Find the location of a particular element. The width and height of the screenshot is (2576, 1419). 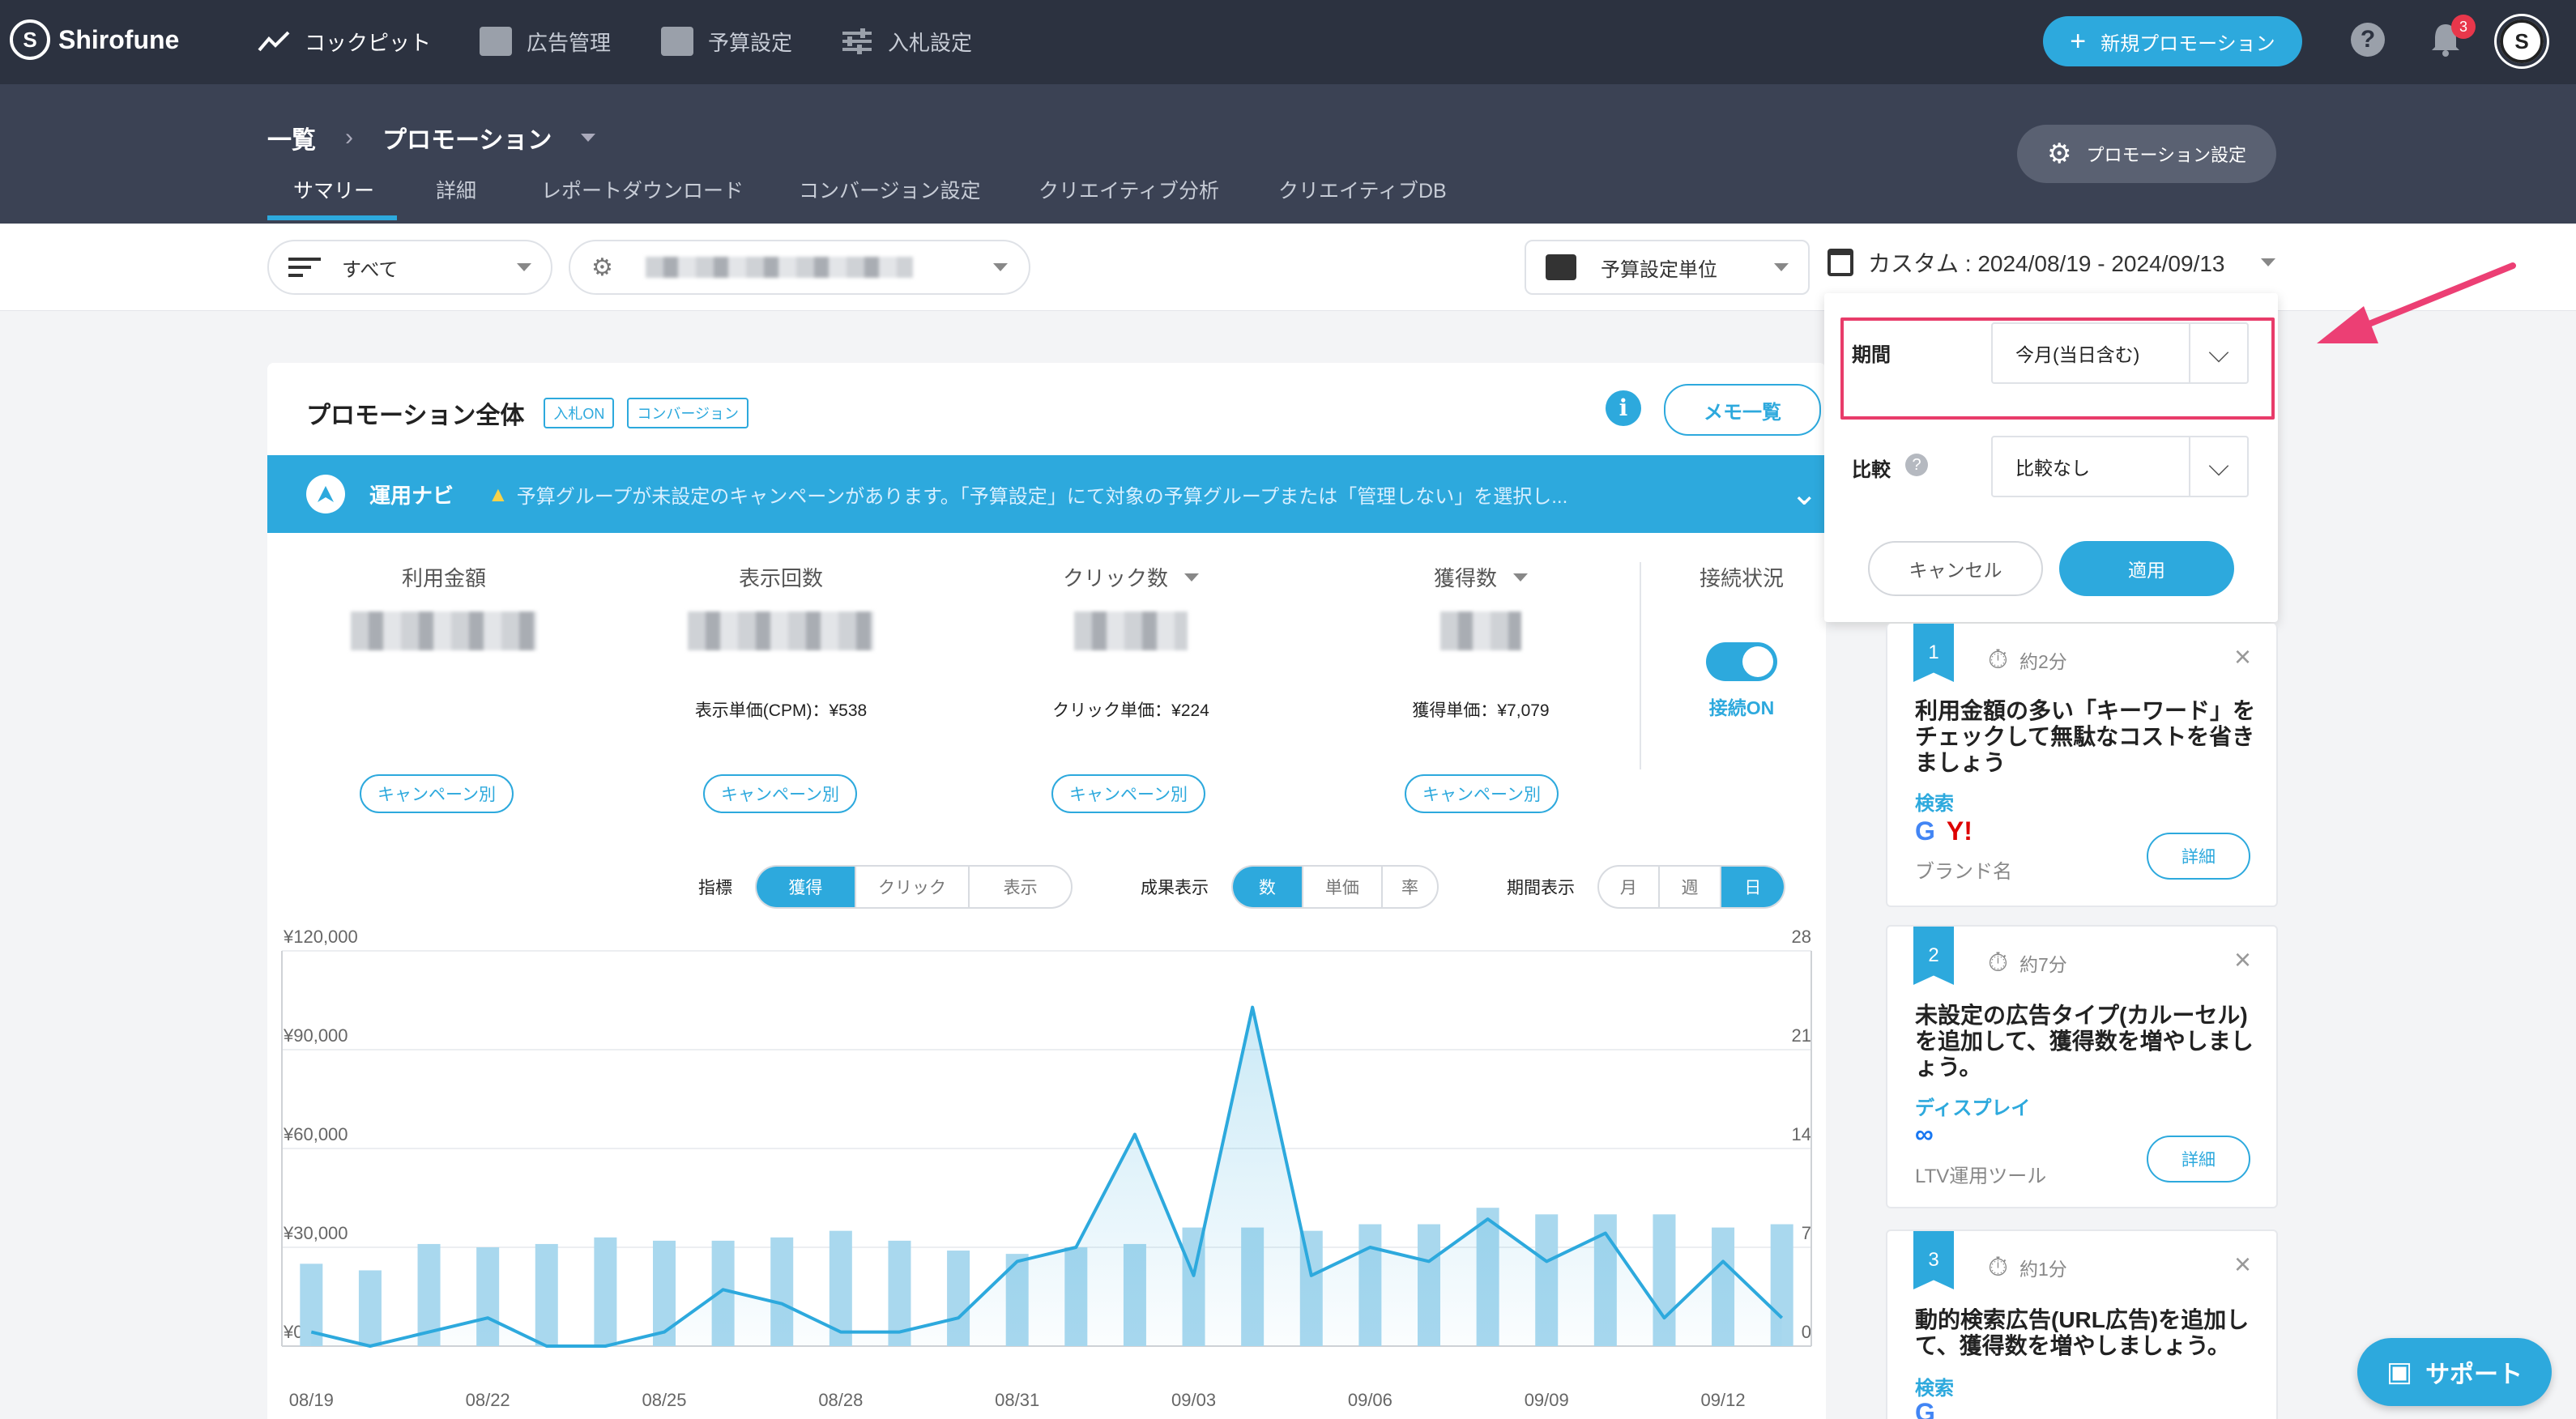

x-tick-label: 08/25 is located at coordinates (664, 1400).